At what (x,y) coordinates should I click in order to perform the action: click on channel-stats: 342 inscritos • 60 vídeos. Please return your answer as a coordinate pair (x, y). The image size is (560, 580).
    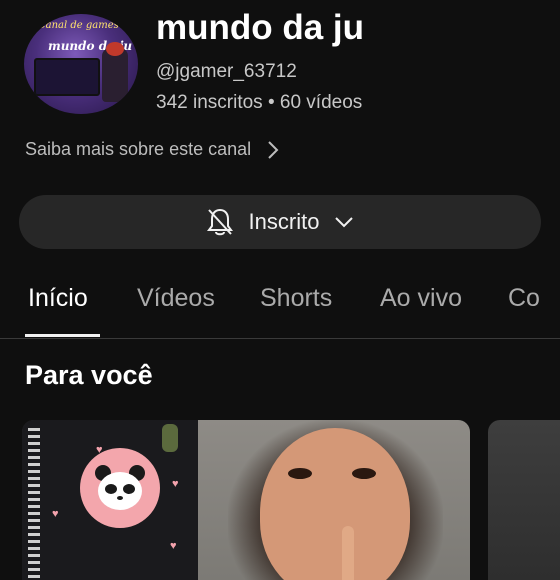
    Looking at the image, I should click on (259, 103).